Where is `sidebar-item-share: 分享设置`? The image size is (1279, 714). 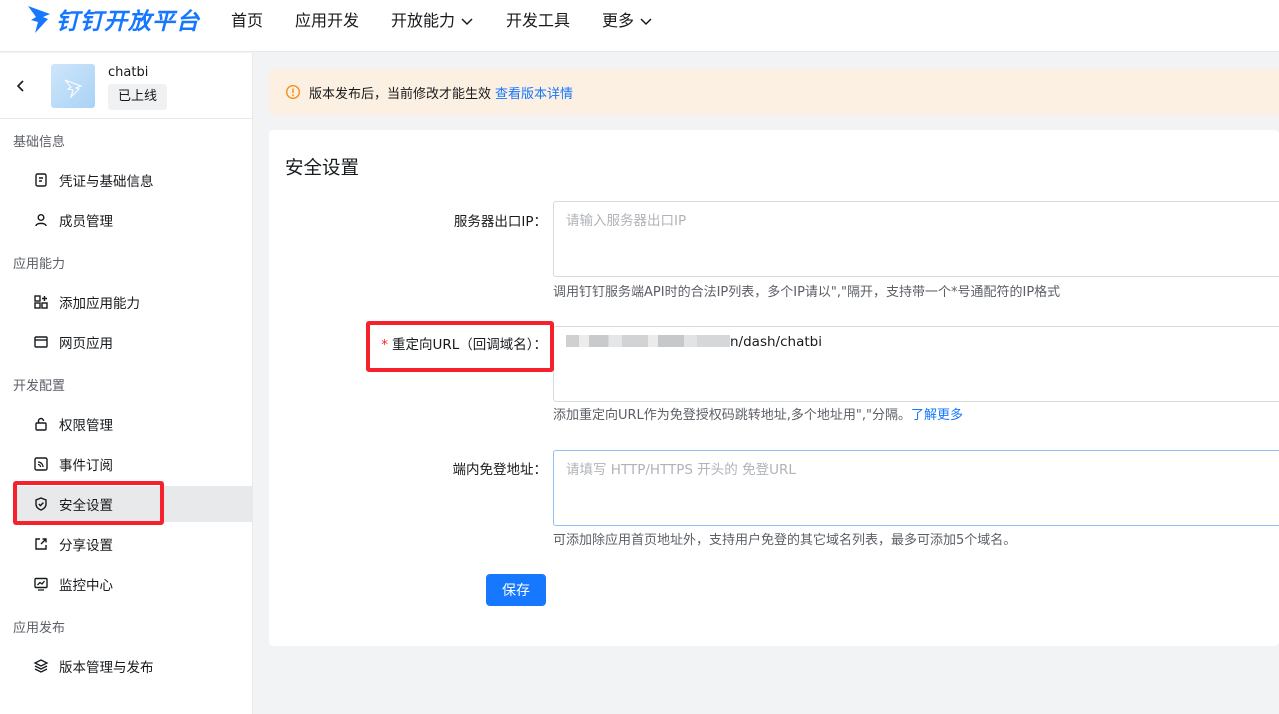 sidebar-item-share: 分享设置 is located at coordinates (132, 544).